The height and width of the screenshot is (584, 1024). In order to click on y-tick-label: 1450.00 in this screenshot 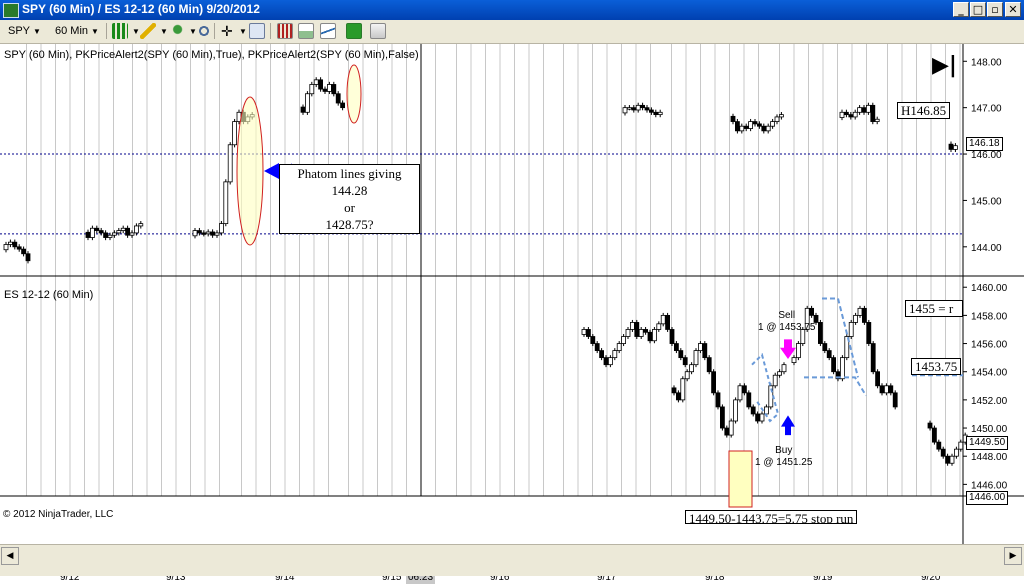, I will do `click(989, 429)`.